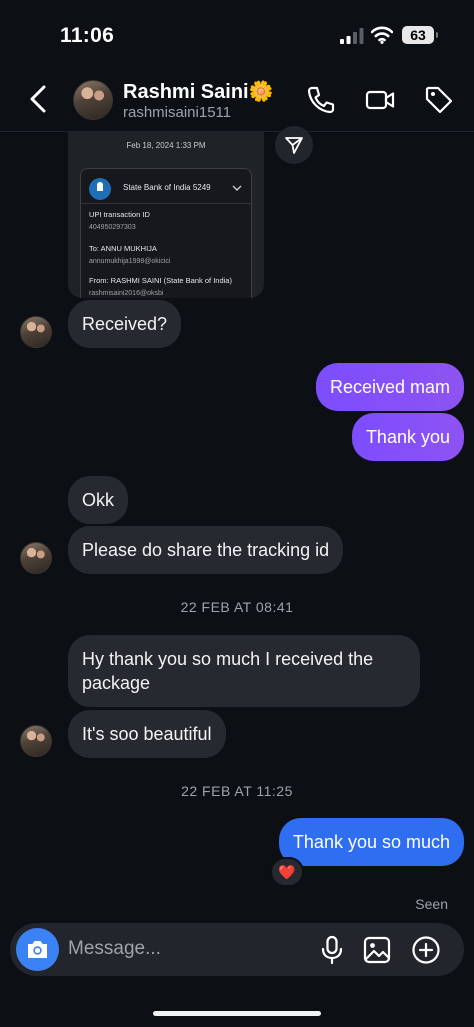 Image resolution: width=474 pixels, height=1027 pixels. Describe the element at coordinates (431, 904) in the screenshot. I see `seen-indicator: Seen` at that location.